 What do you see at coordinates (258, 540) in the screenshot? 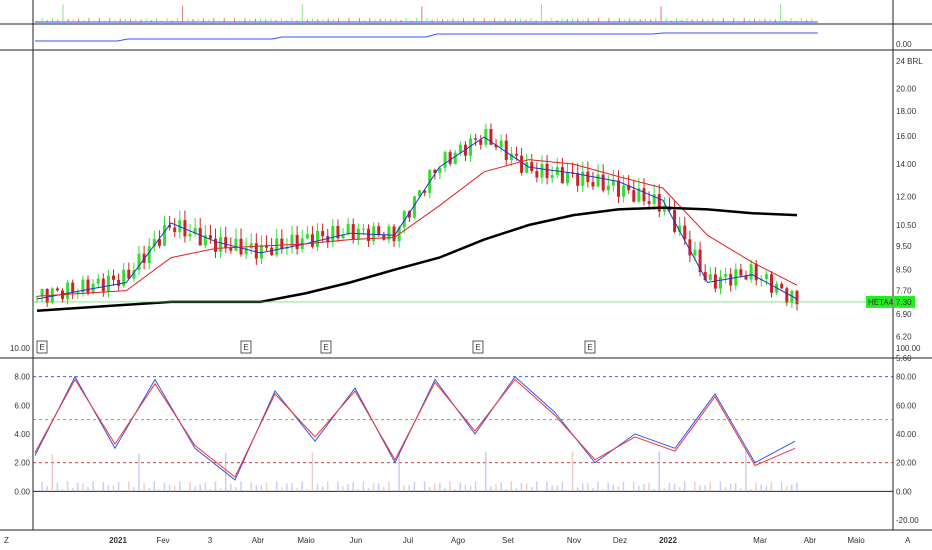
I see `x-tick-label: Abr` at bounding box center [258, 540].